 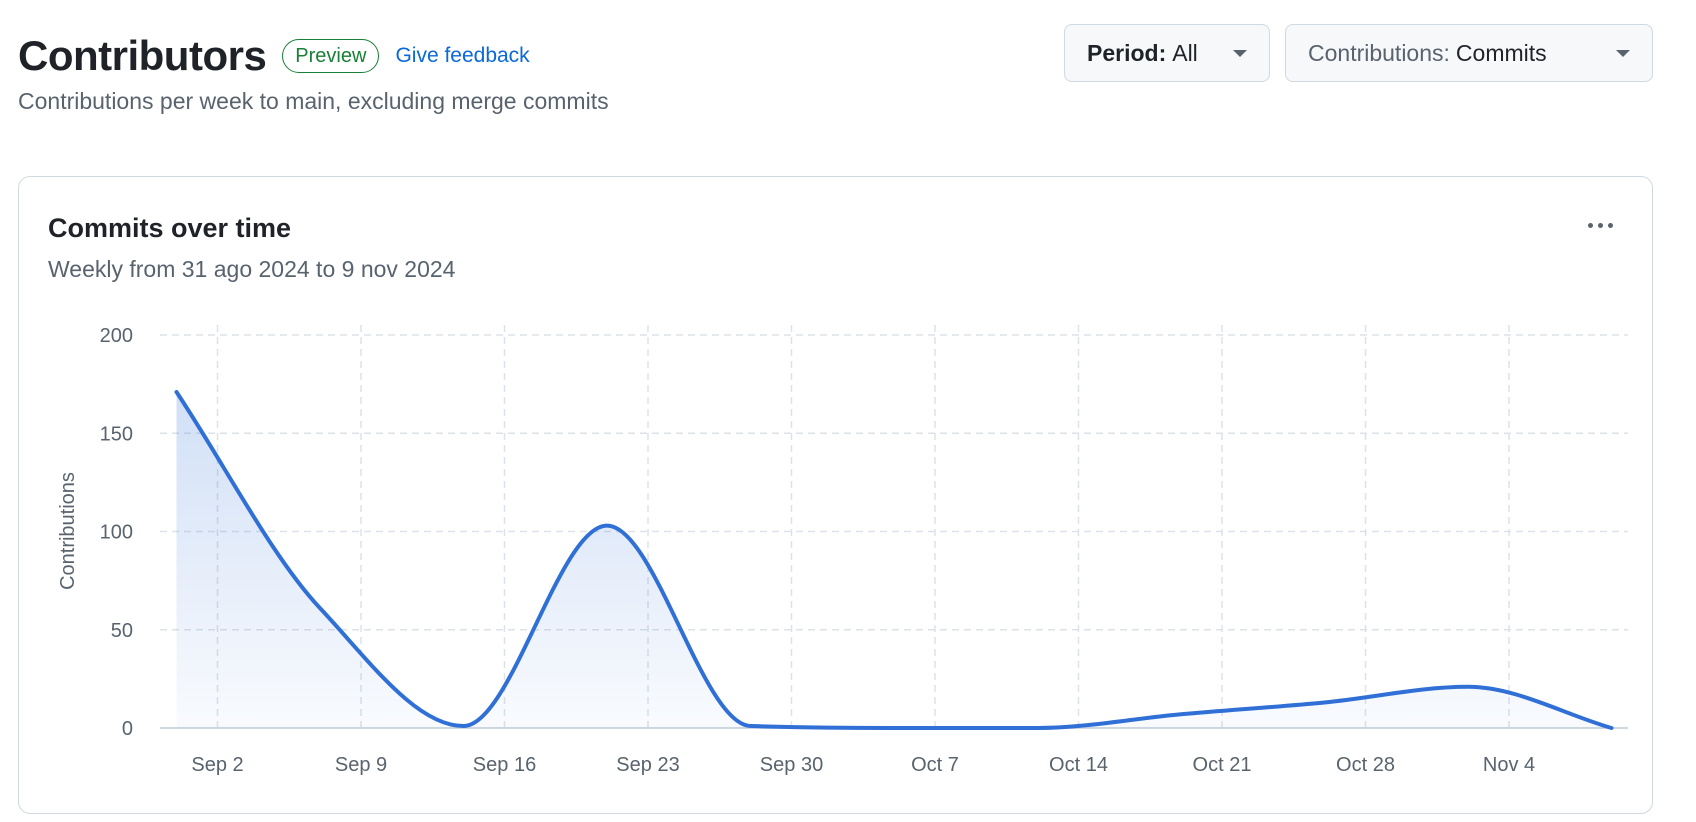 I want to click on x-tick-label: Sep 2, so click(x=217, y=765).